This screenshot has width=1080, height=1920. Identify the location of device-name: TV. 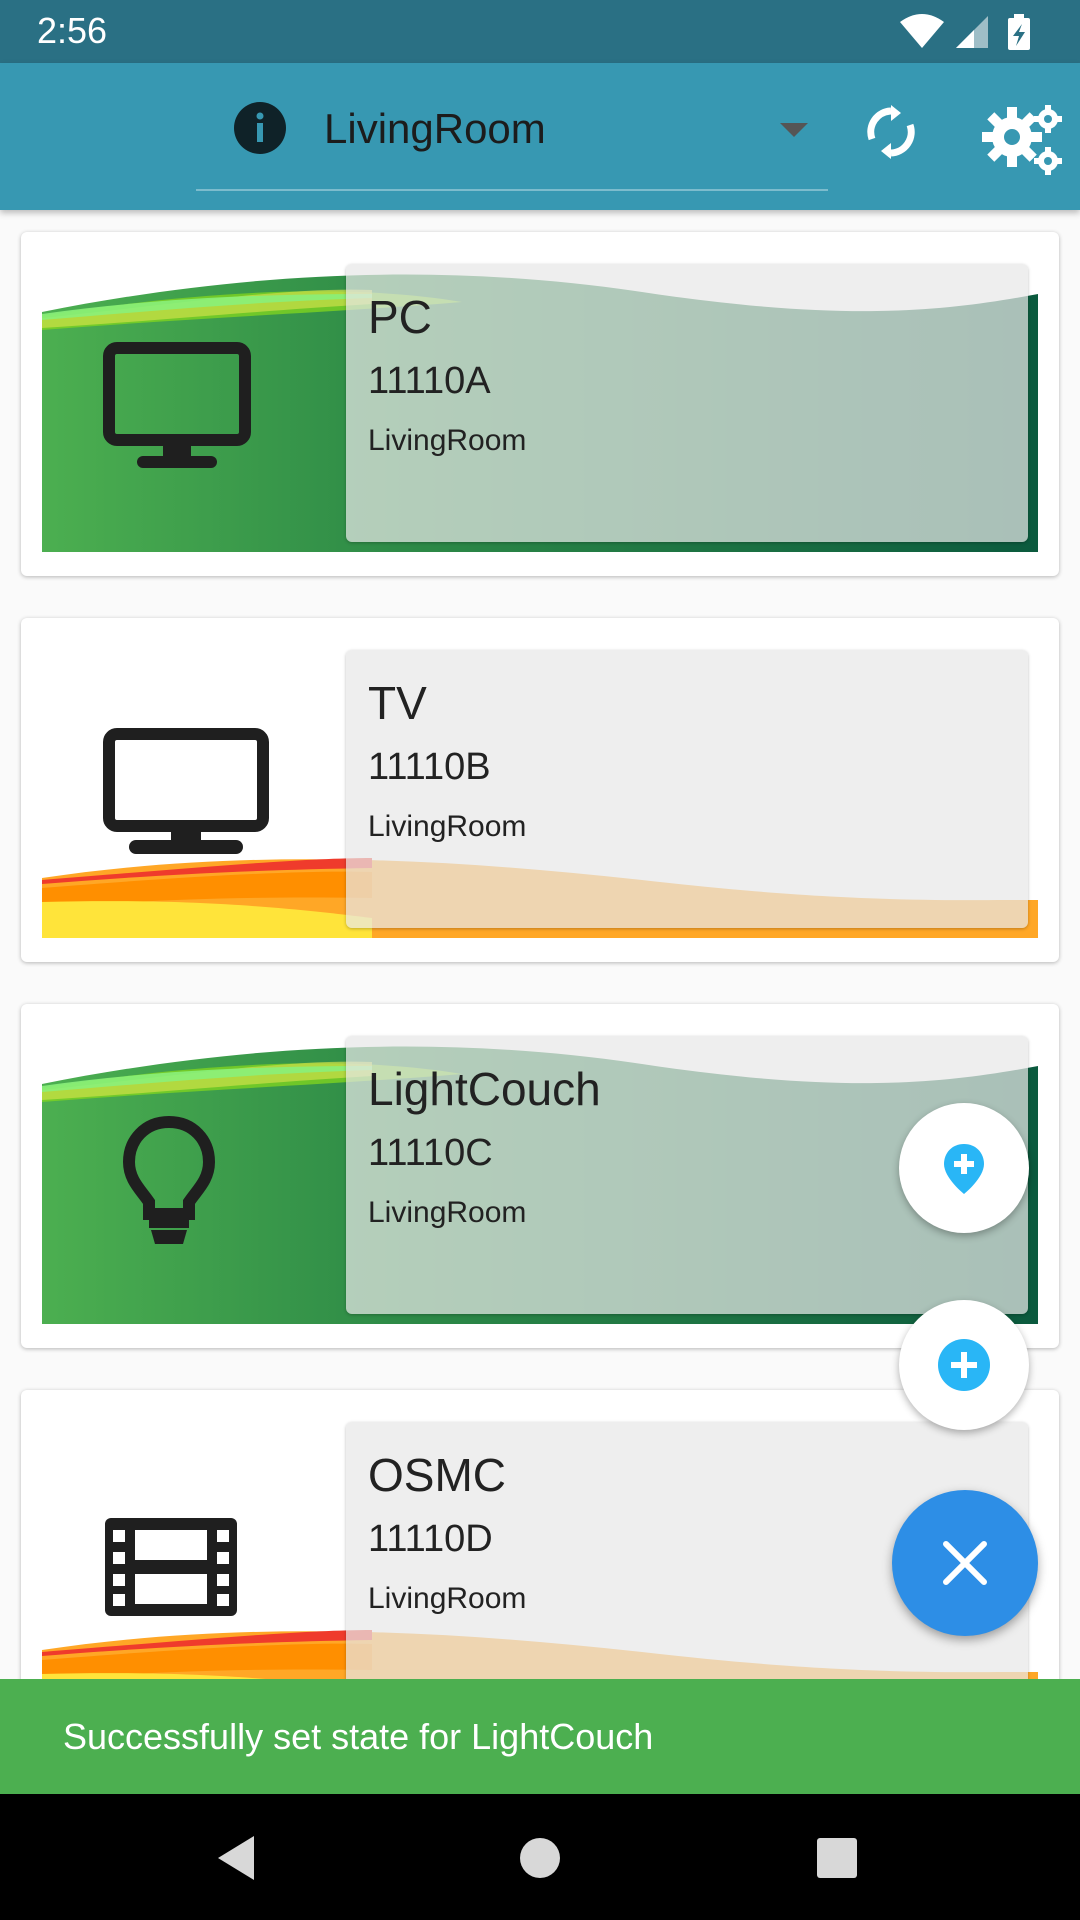
(397, 703).